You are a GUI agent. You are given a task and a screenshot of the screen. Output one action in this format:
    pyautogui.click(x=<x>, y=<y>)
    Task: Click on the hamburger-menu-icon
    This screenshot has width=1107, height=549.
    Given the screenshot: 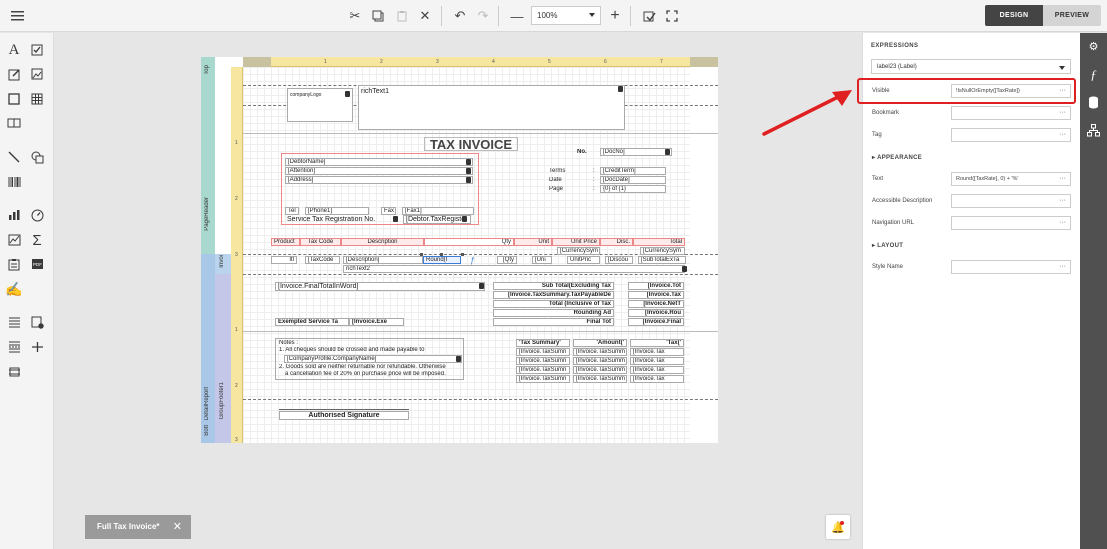 What is the action you would take?
    pyautogui.click(x=17, y=16)
    